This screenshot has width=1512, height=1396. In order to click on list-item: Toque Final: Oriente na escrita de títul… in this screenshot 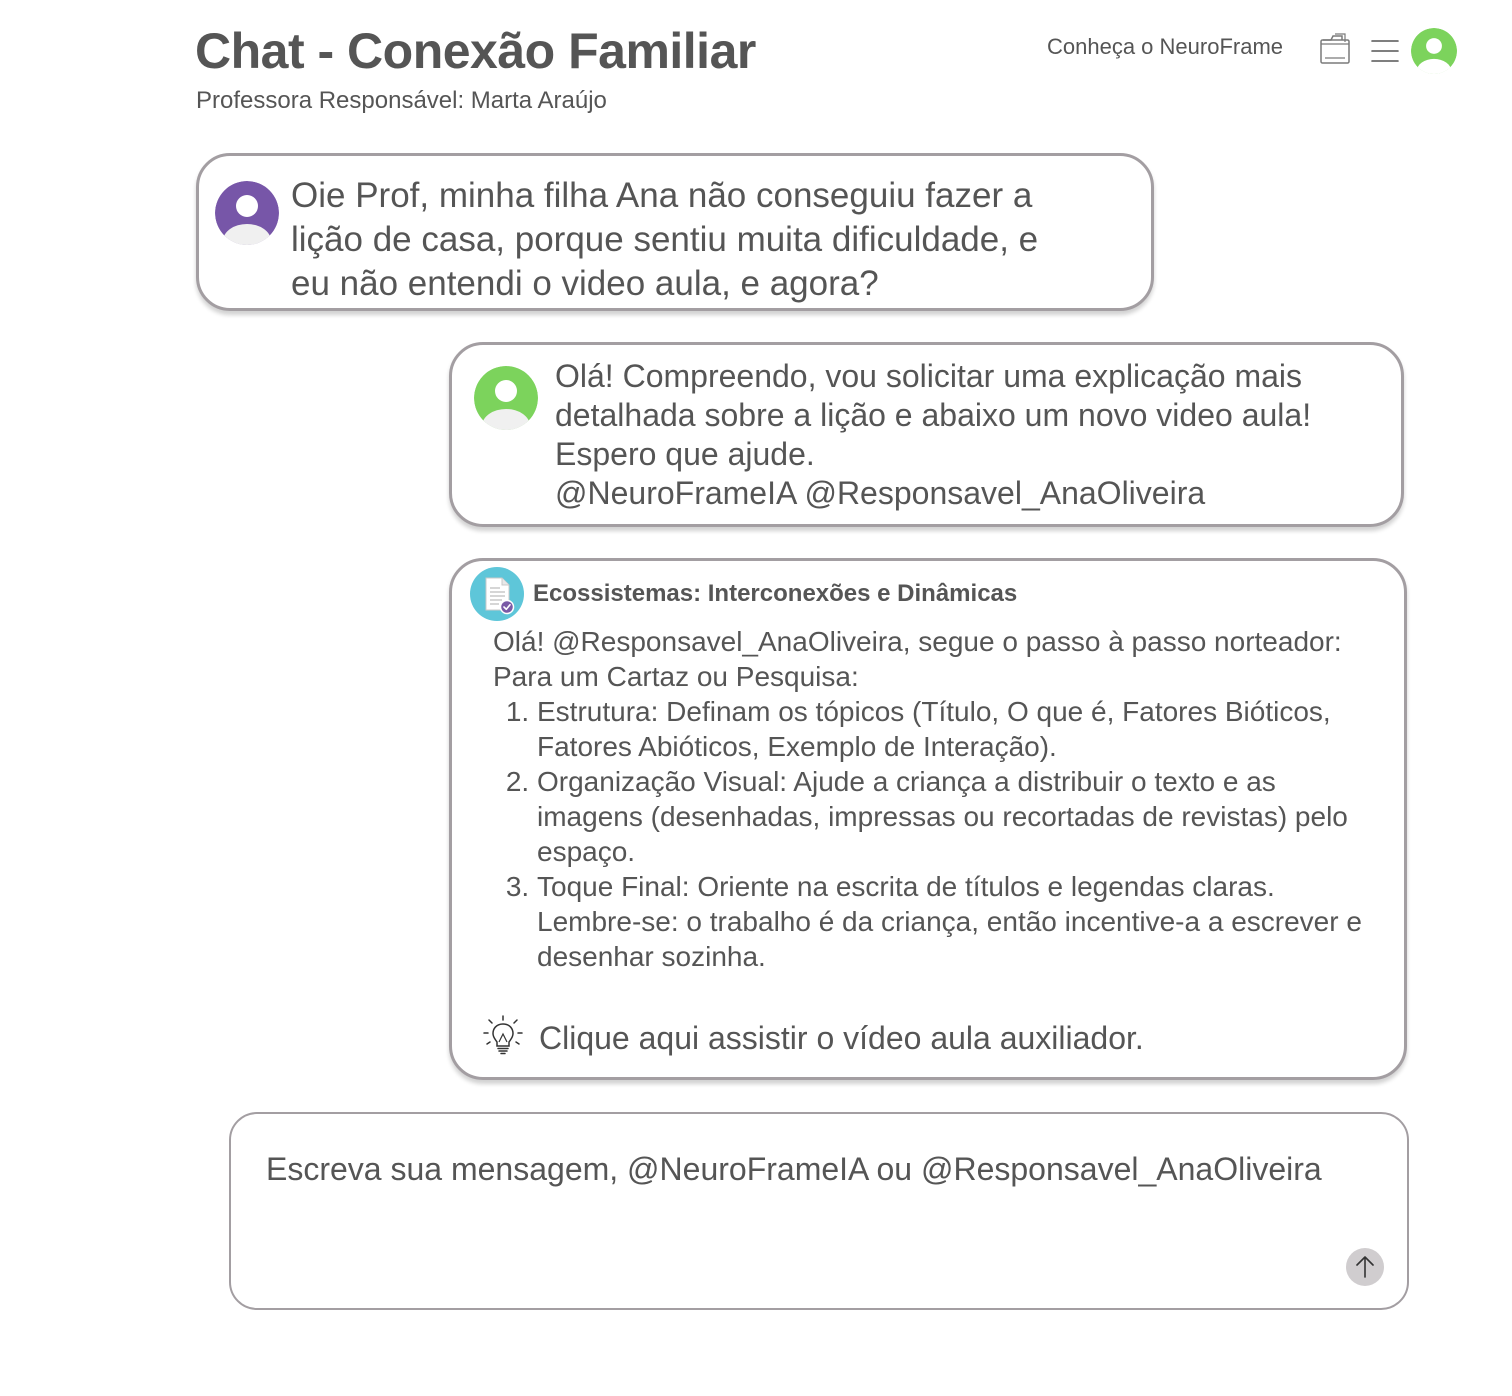, I will do `click(955, 921)`.